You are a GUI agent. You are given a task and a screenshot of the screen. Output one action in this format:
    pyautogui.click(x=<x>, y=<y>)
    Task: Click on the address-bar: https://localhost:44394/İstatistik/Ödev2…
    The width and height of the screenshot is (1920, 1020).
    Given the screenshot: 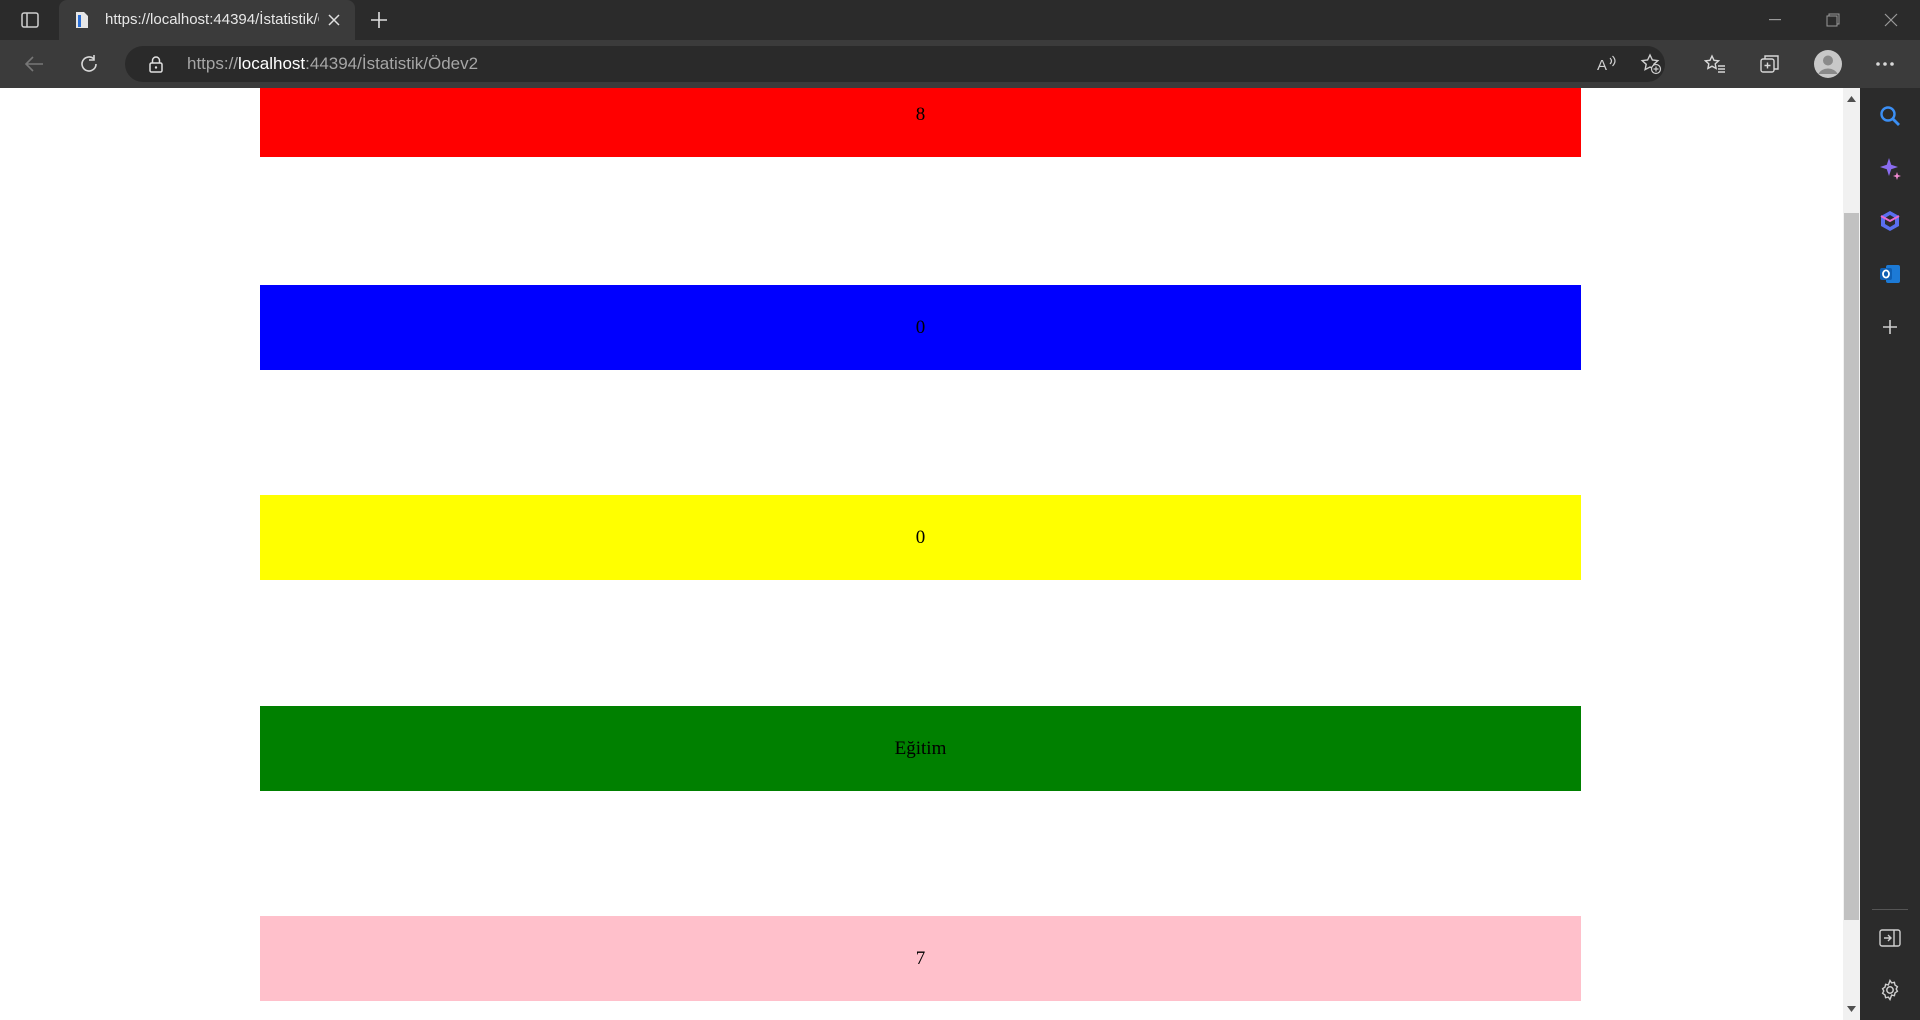 What is the action you would take?
    pyautogui.click(x=895, y=64)
    